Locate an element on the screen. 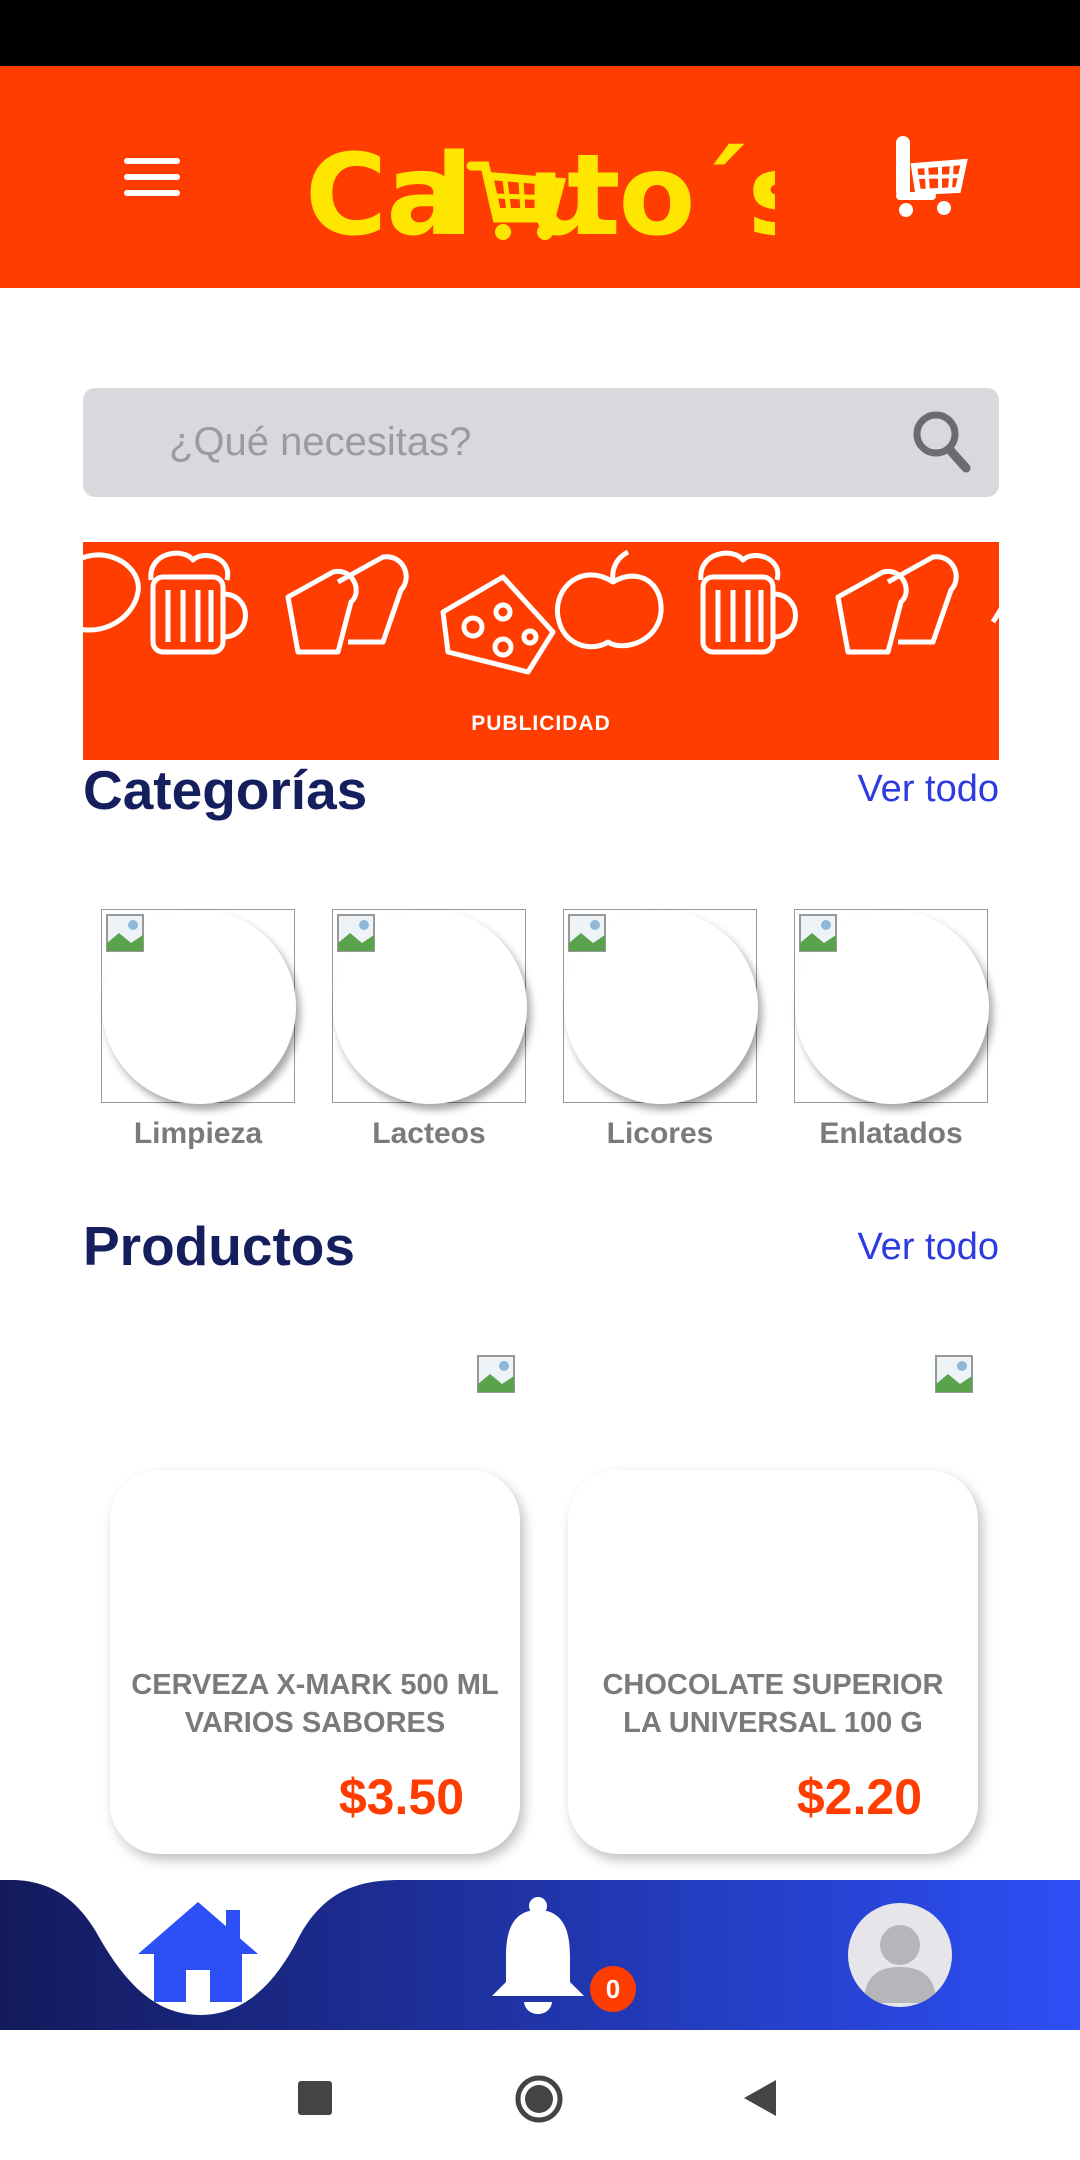 The width and height of the screenshot is (1080, 2160). search-bar is located at coordinates (541, 442).